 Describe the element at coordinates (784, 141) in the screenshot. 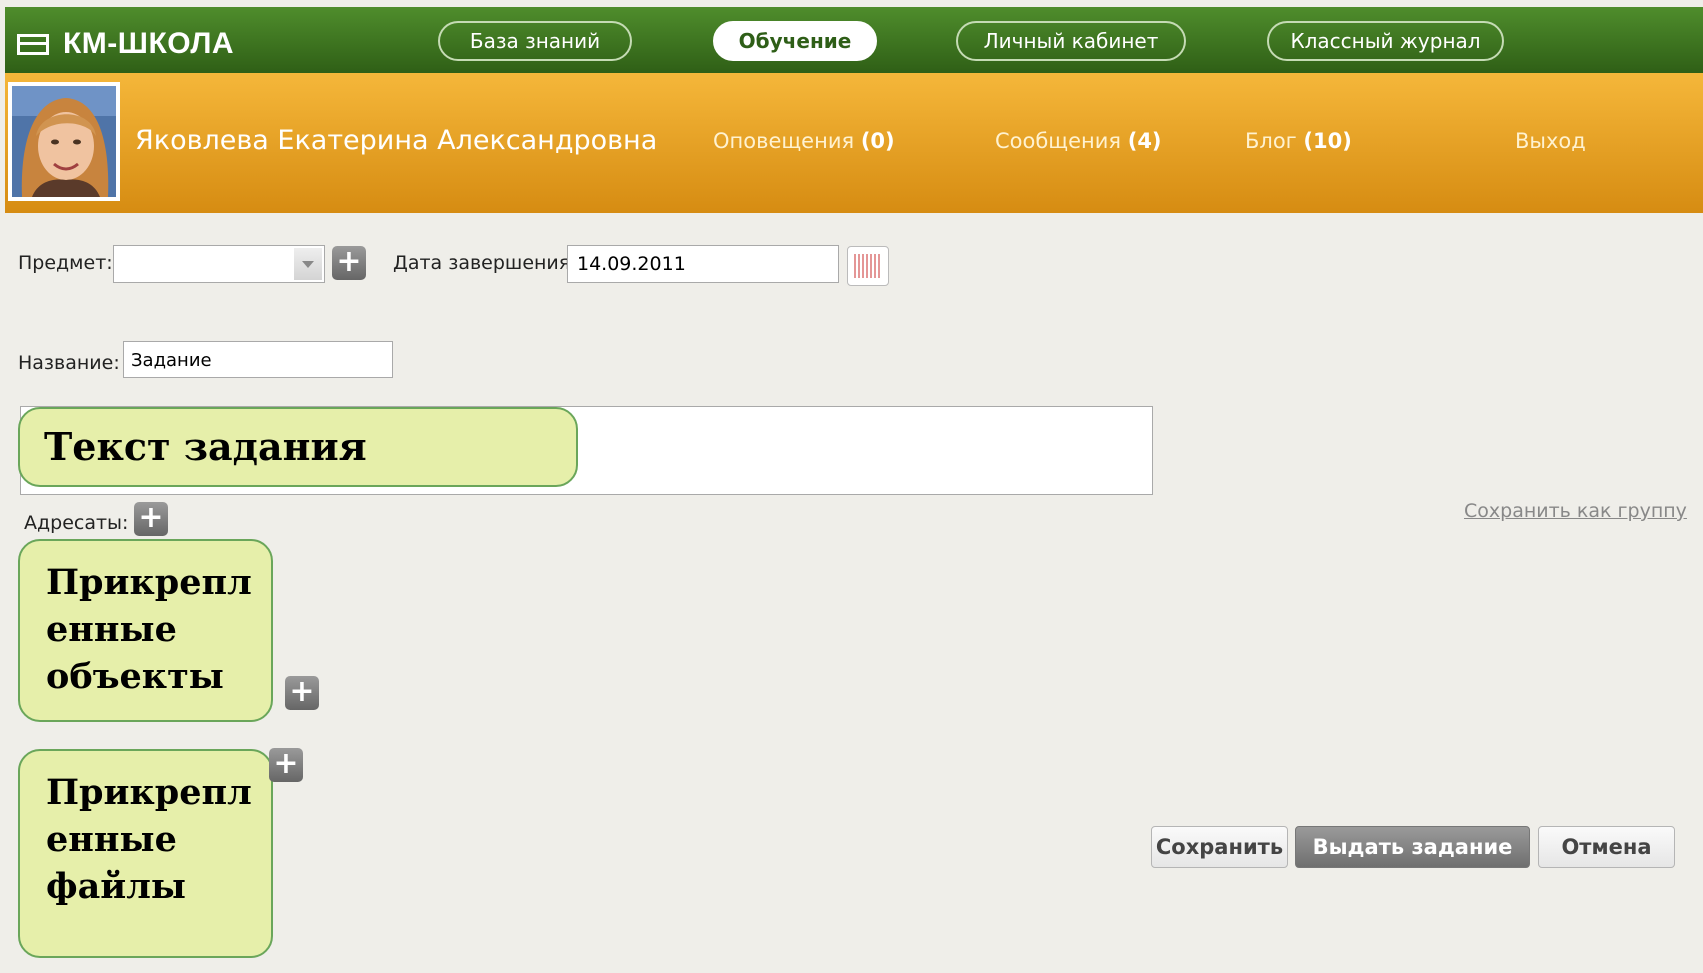

I see `notifications-label: Оповещения` at that location.